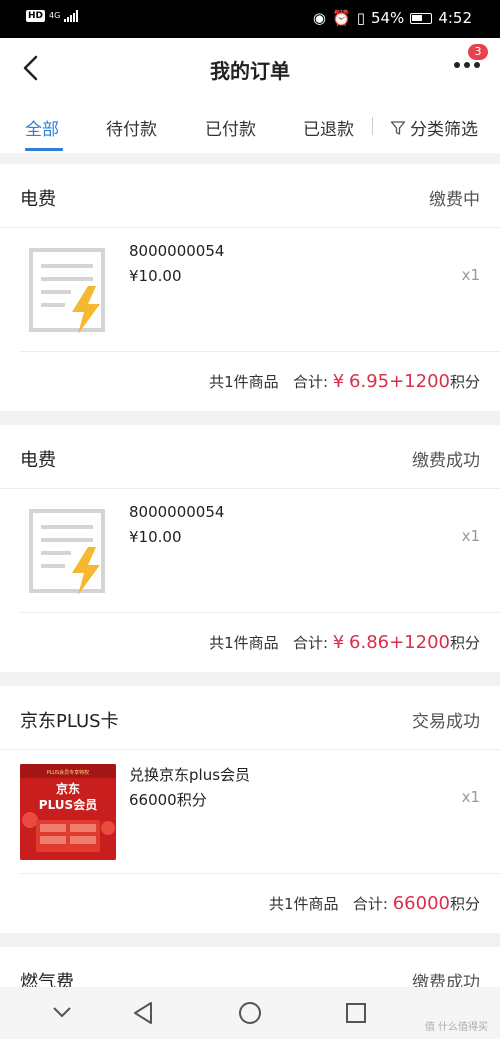 The height and width of the screenshot is (1039, 500). I want to click on order-total: 共1件商品 合计: 66000积分, so click(374, 903).